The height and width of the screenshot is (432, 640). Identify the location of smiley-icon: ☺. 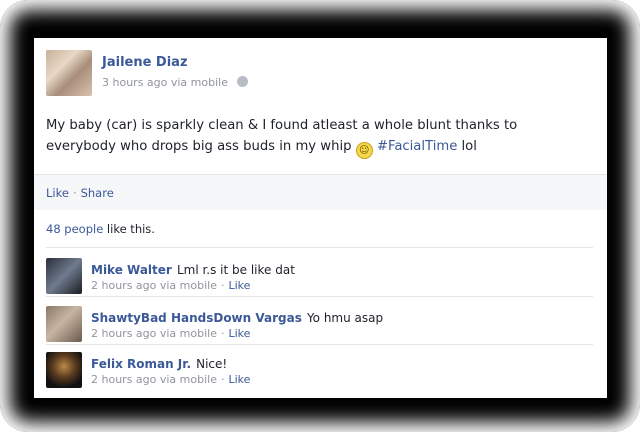
(364, 150).